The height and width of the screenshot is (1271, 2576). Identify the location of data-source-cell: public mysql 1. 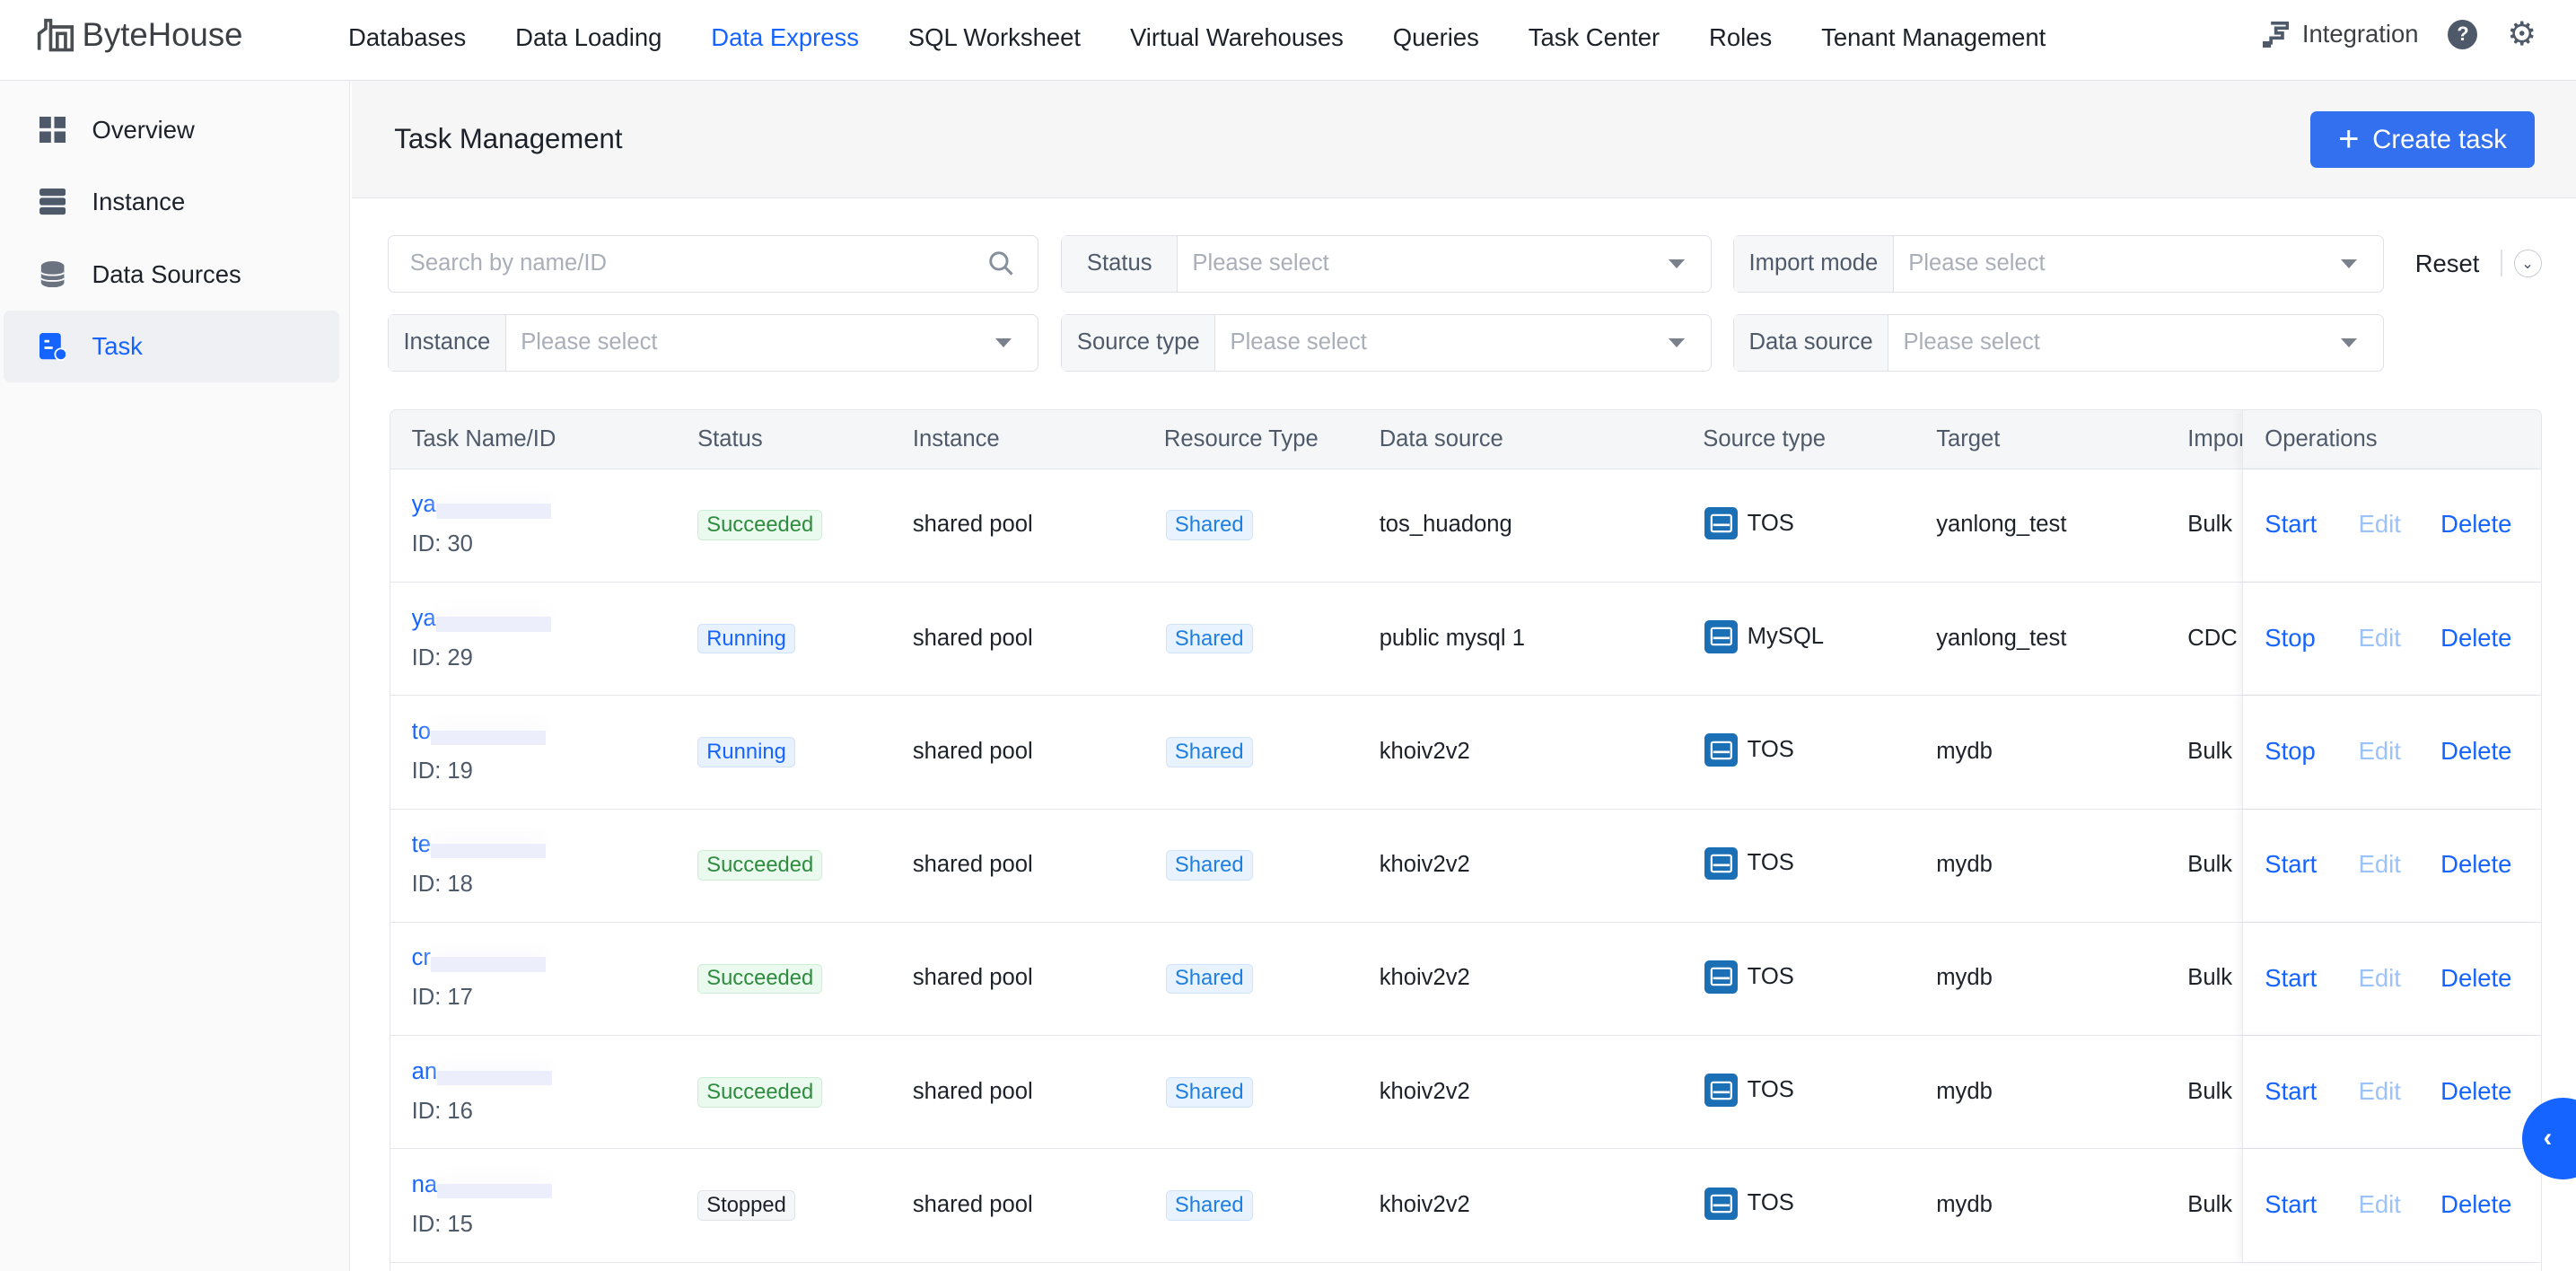
(1452, 638).